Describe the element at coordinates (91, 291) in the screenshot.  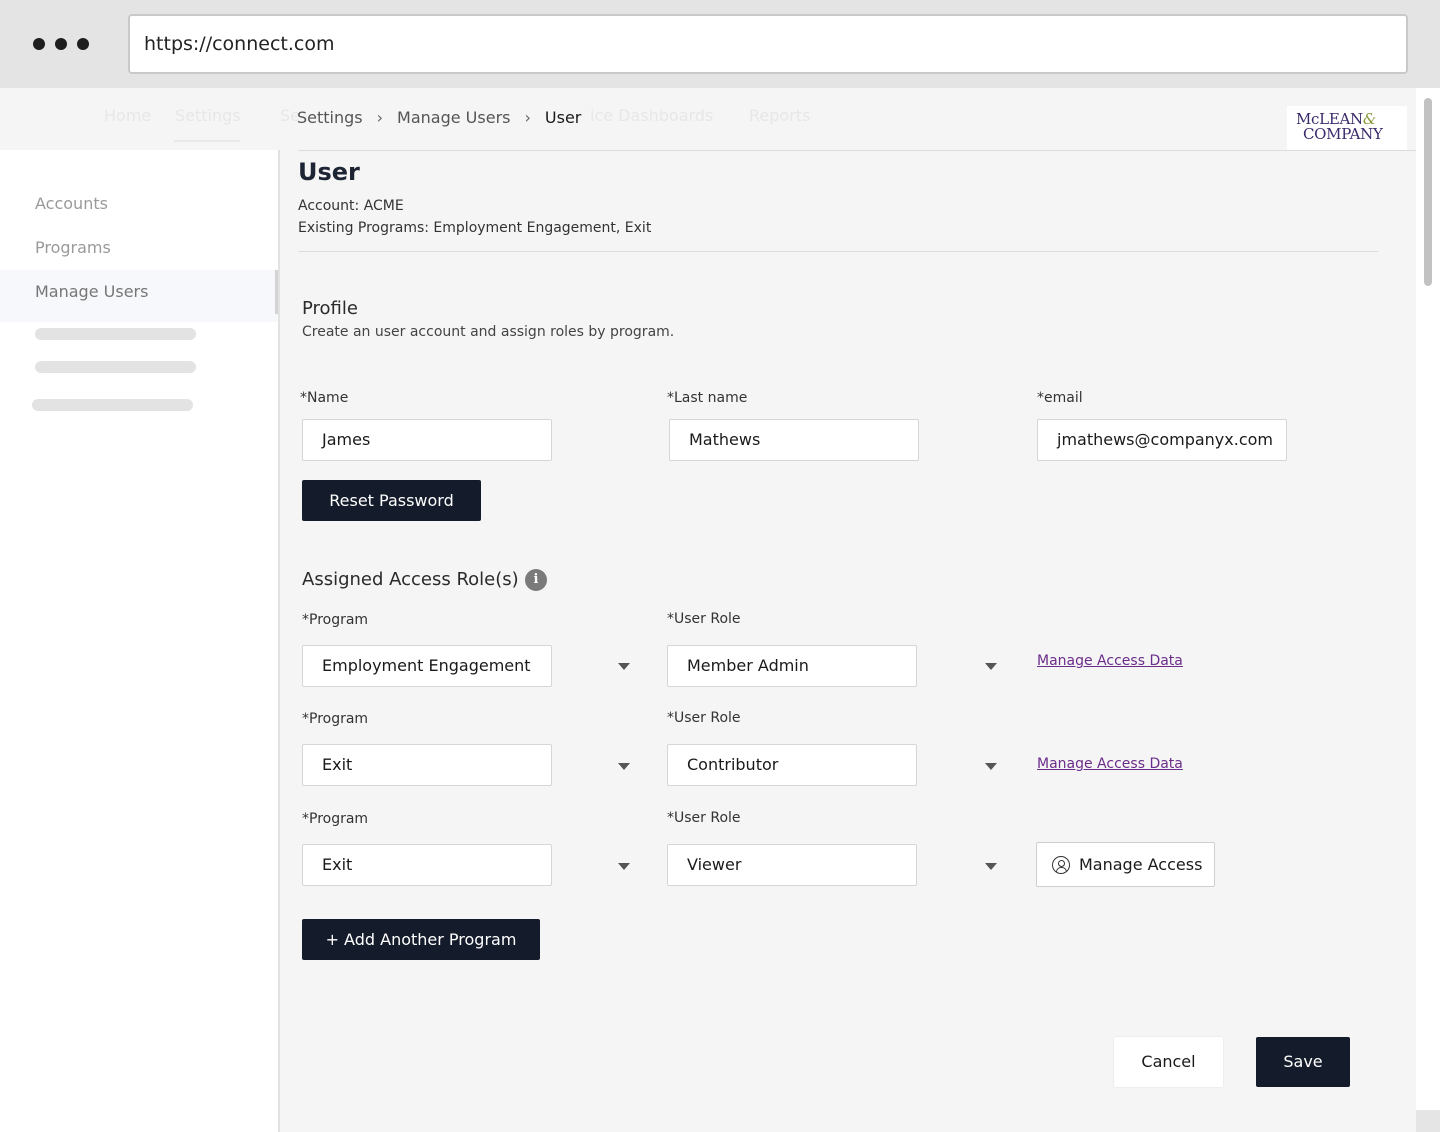
I see `sidebar-item-manage-users: Manage Users` at that location.